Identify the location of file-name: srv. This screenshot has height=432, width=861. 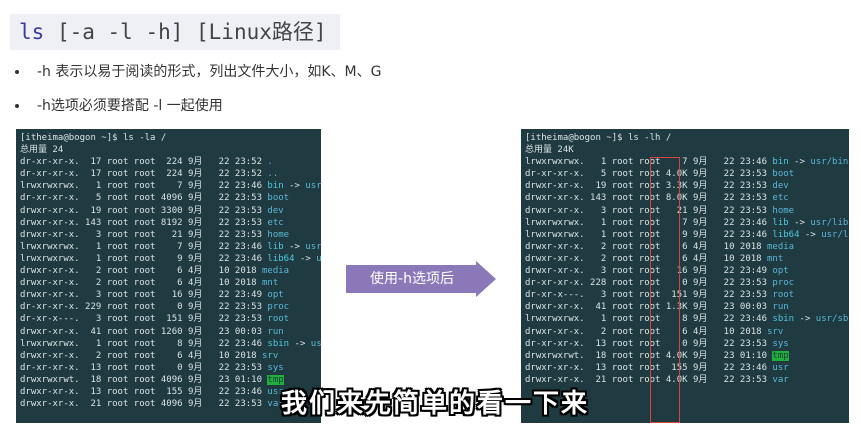
(775, 331).